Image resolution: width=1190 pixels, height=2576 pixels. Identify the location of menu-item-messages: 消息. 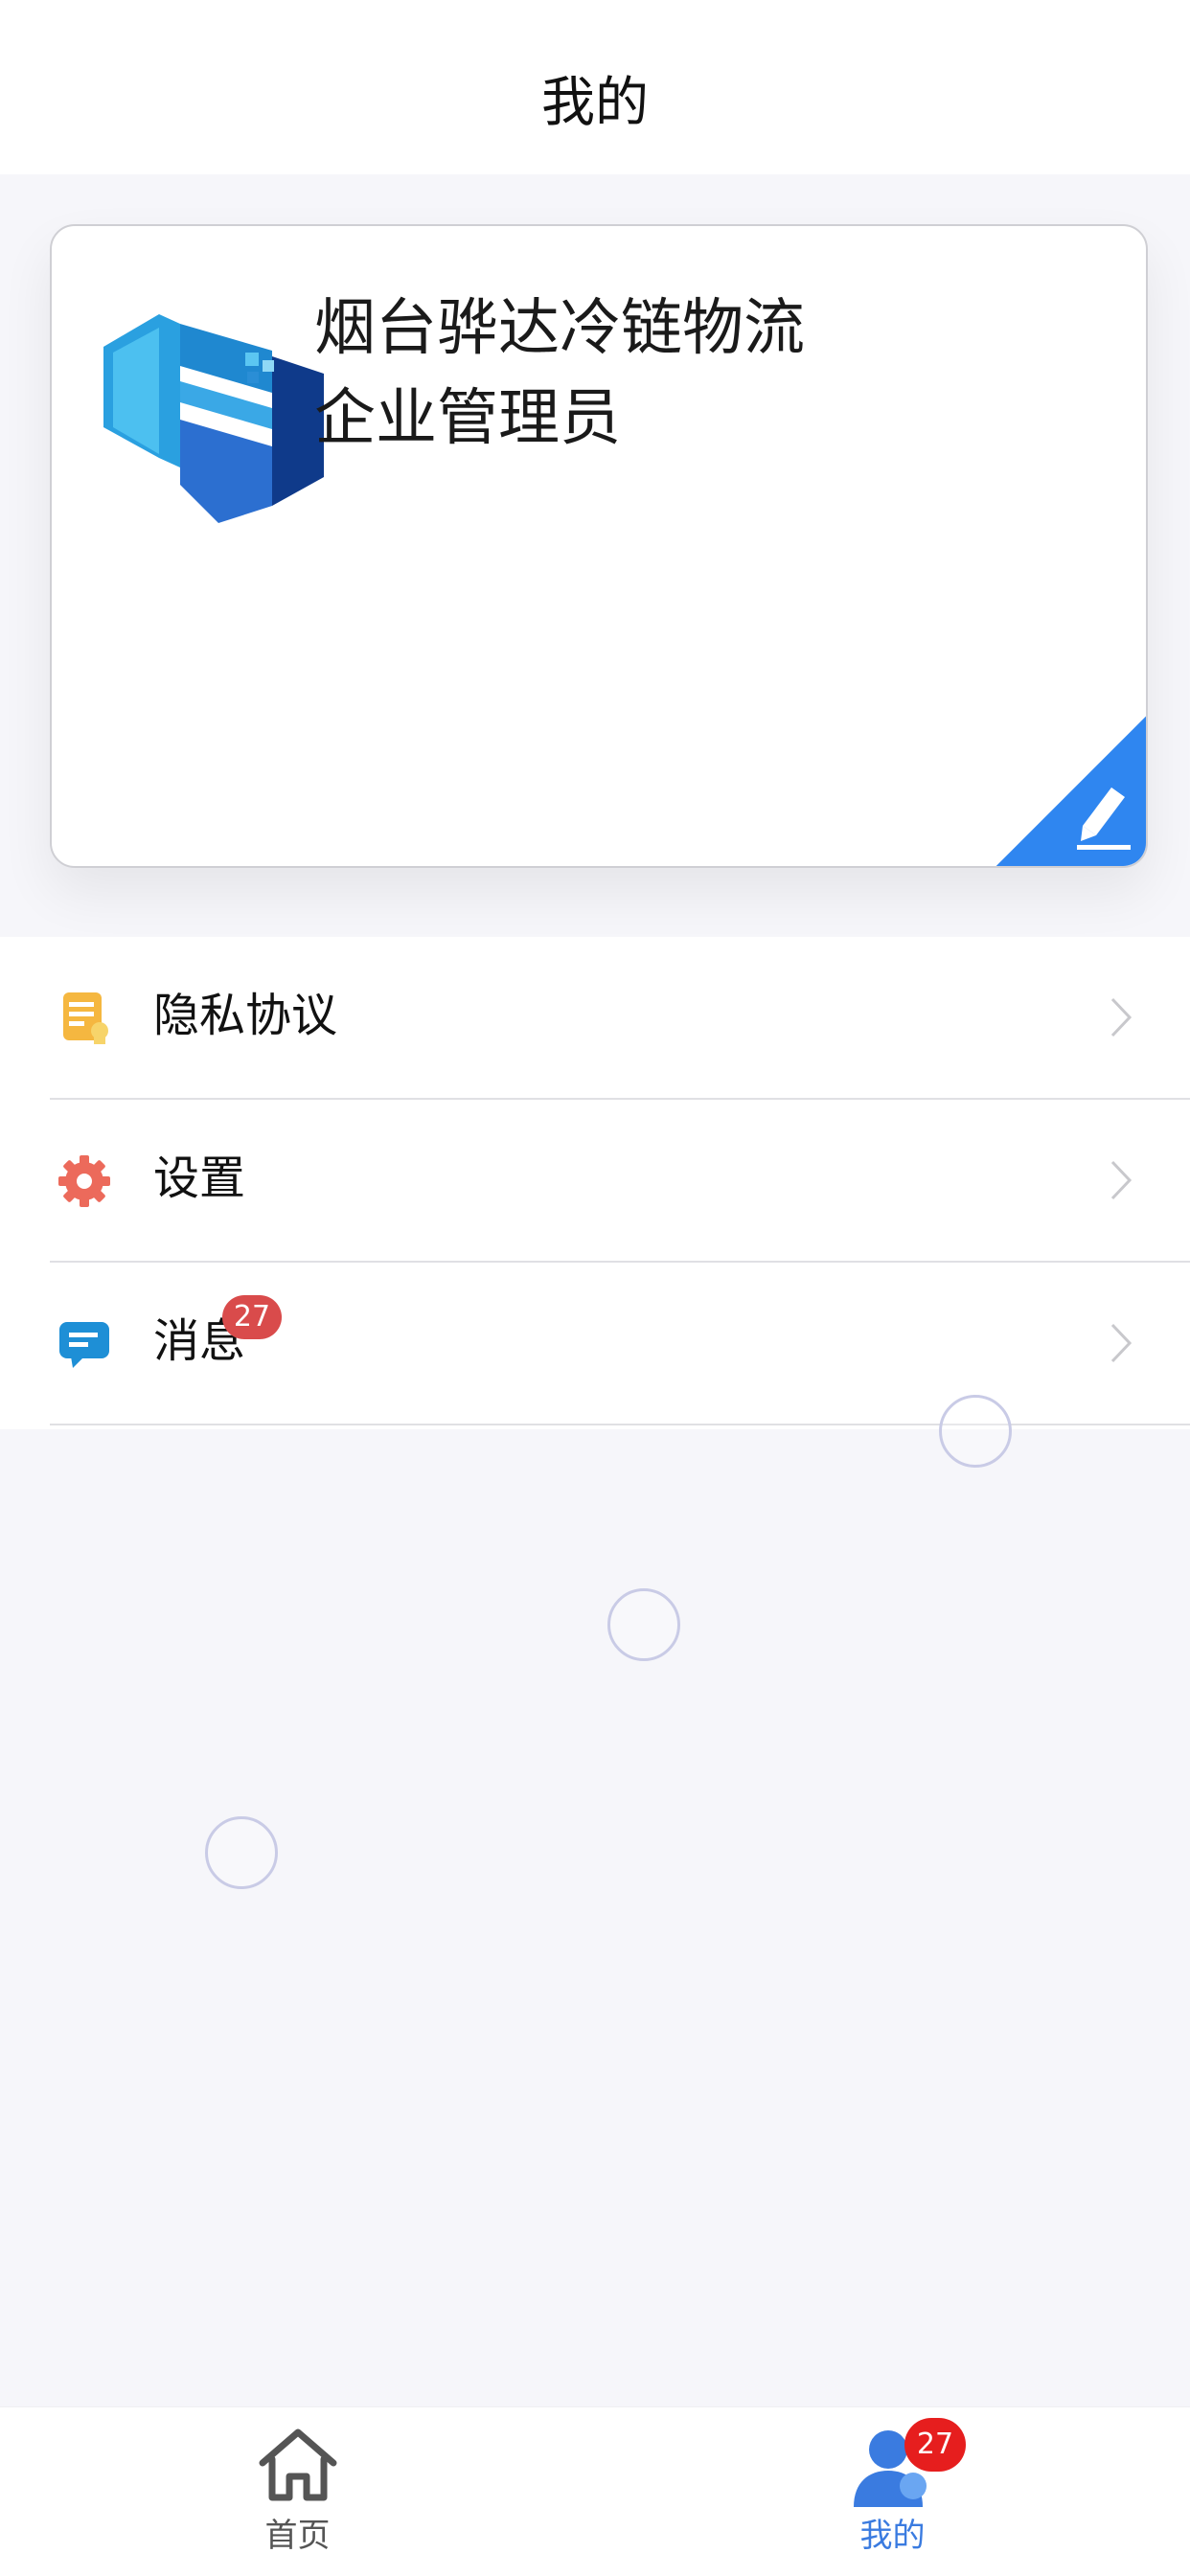
(595, 1344).